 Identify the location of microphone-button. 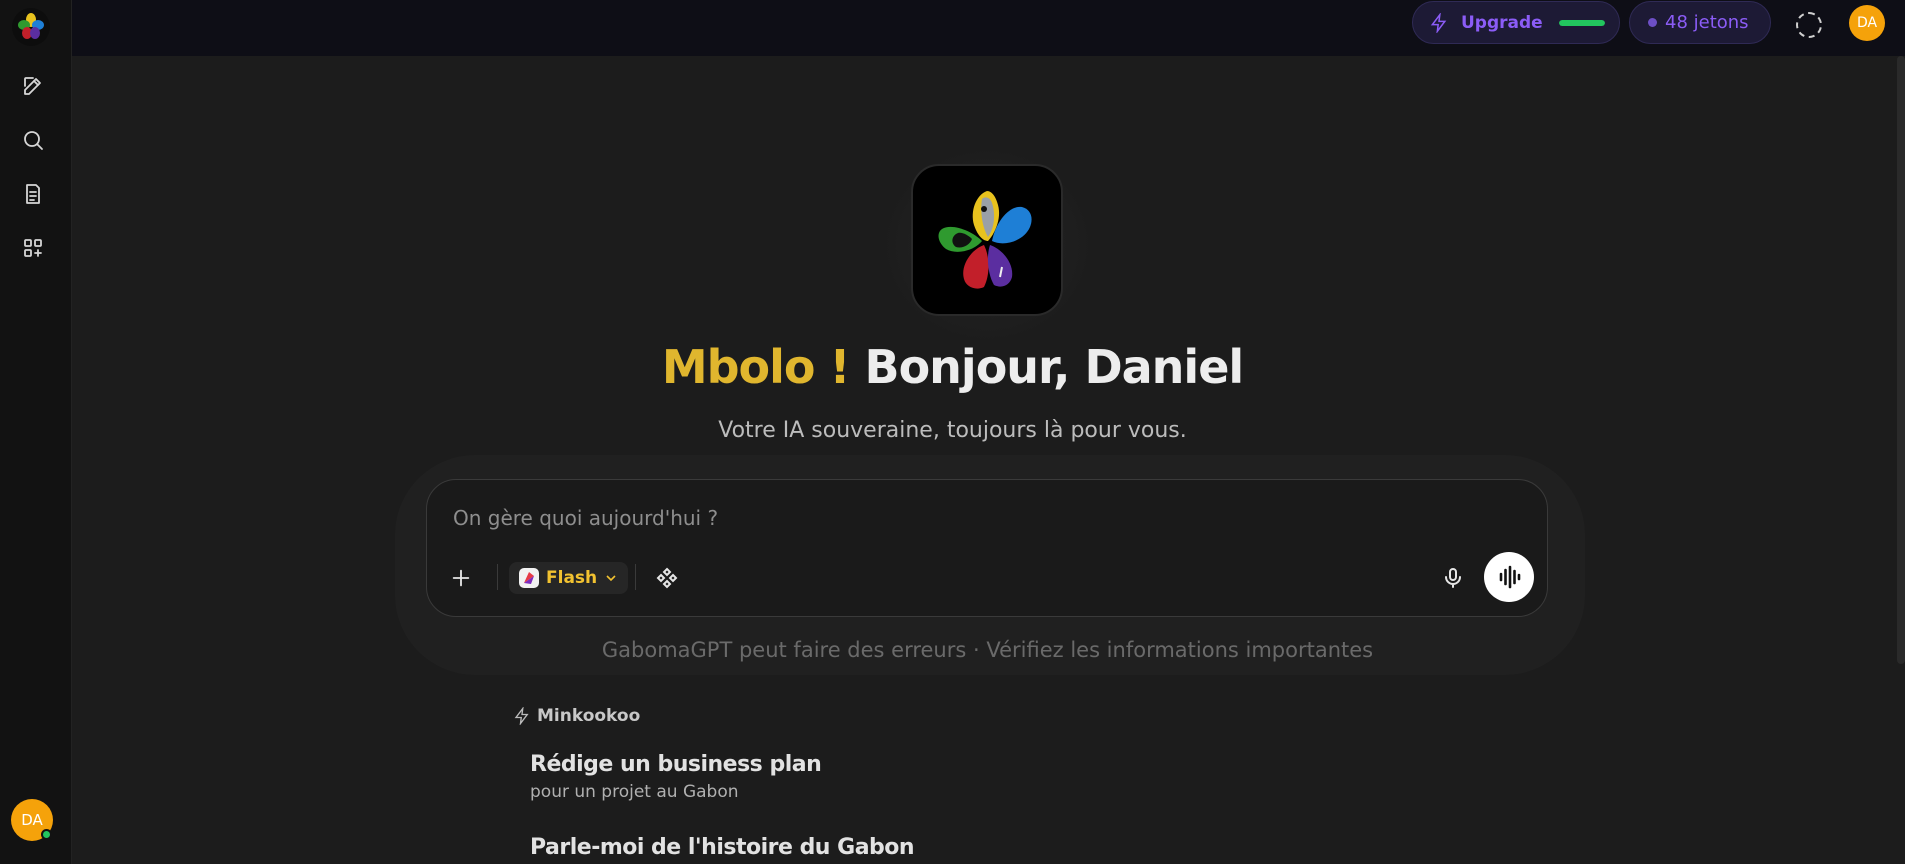
(1453, 578).